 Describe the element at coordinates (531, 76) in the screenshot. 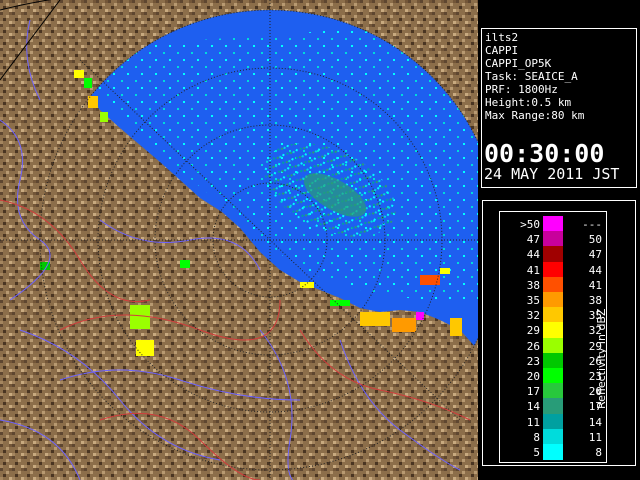

I see `task-label: Task: SEAICE_A` at that location.